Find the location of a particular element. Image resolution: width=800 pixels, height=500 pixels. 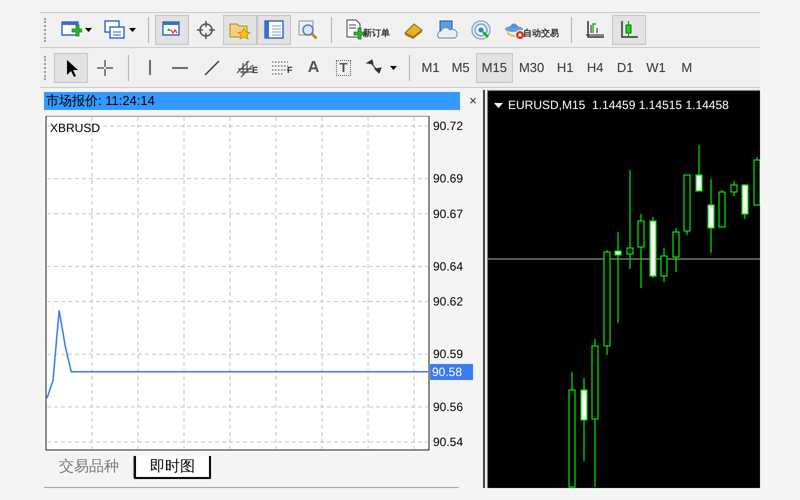

toolbar-button: T is located at coordinates (343, 67).